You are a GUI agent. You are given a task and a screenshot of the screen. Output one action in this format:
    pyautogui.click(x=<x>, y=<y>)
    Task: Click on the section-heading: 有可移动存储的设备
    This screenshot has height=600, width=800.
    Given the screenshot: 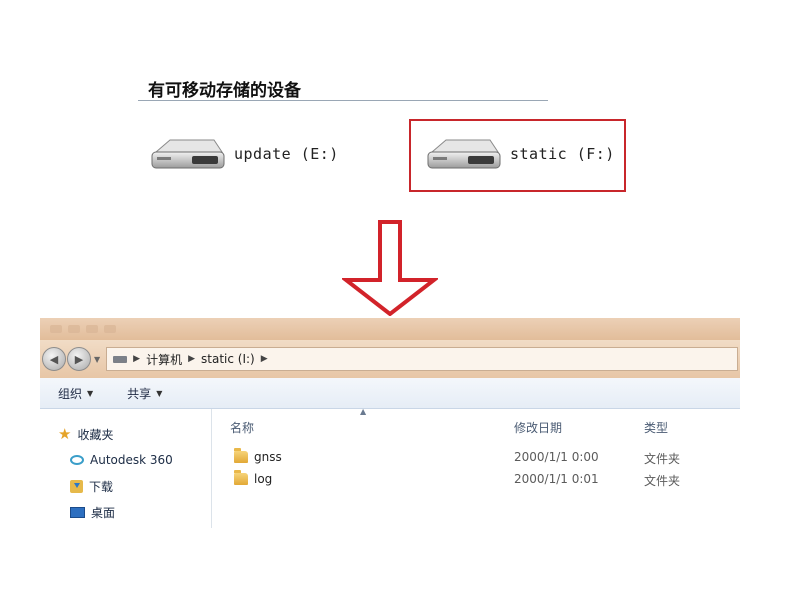 What is the action you would take?
    pyautogui.click(x=224, y=91)
    